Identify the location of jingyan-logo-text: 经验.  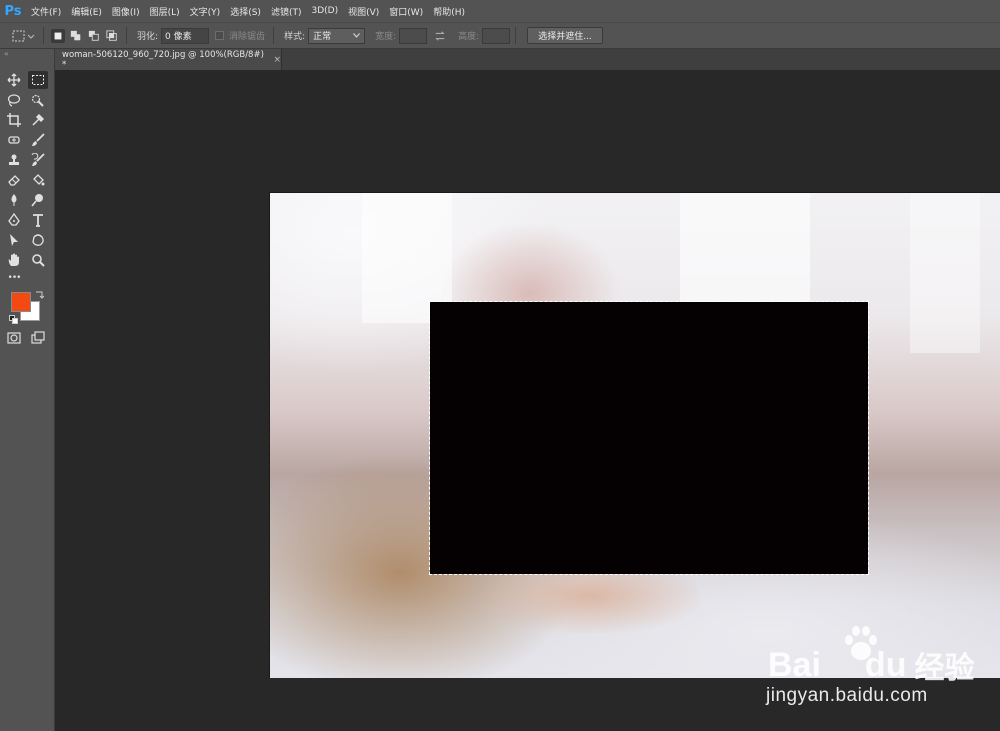
(944, 668).